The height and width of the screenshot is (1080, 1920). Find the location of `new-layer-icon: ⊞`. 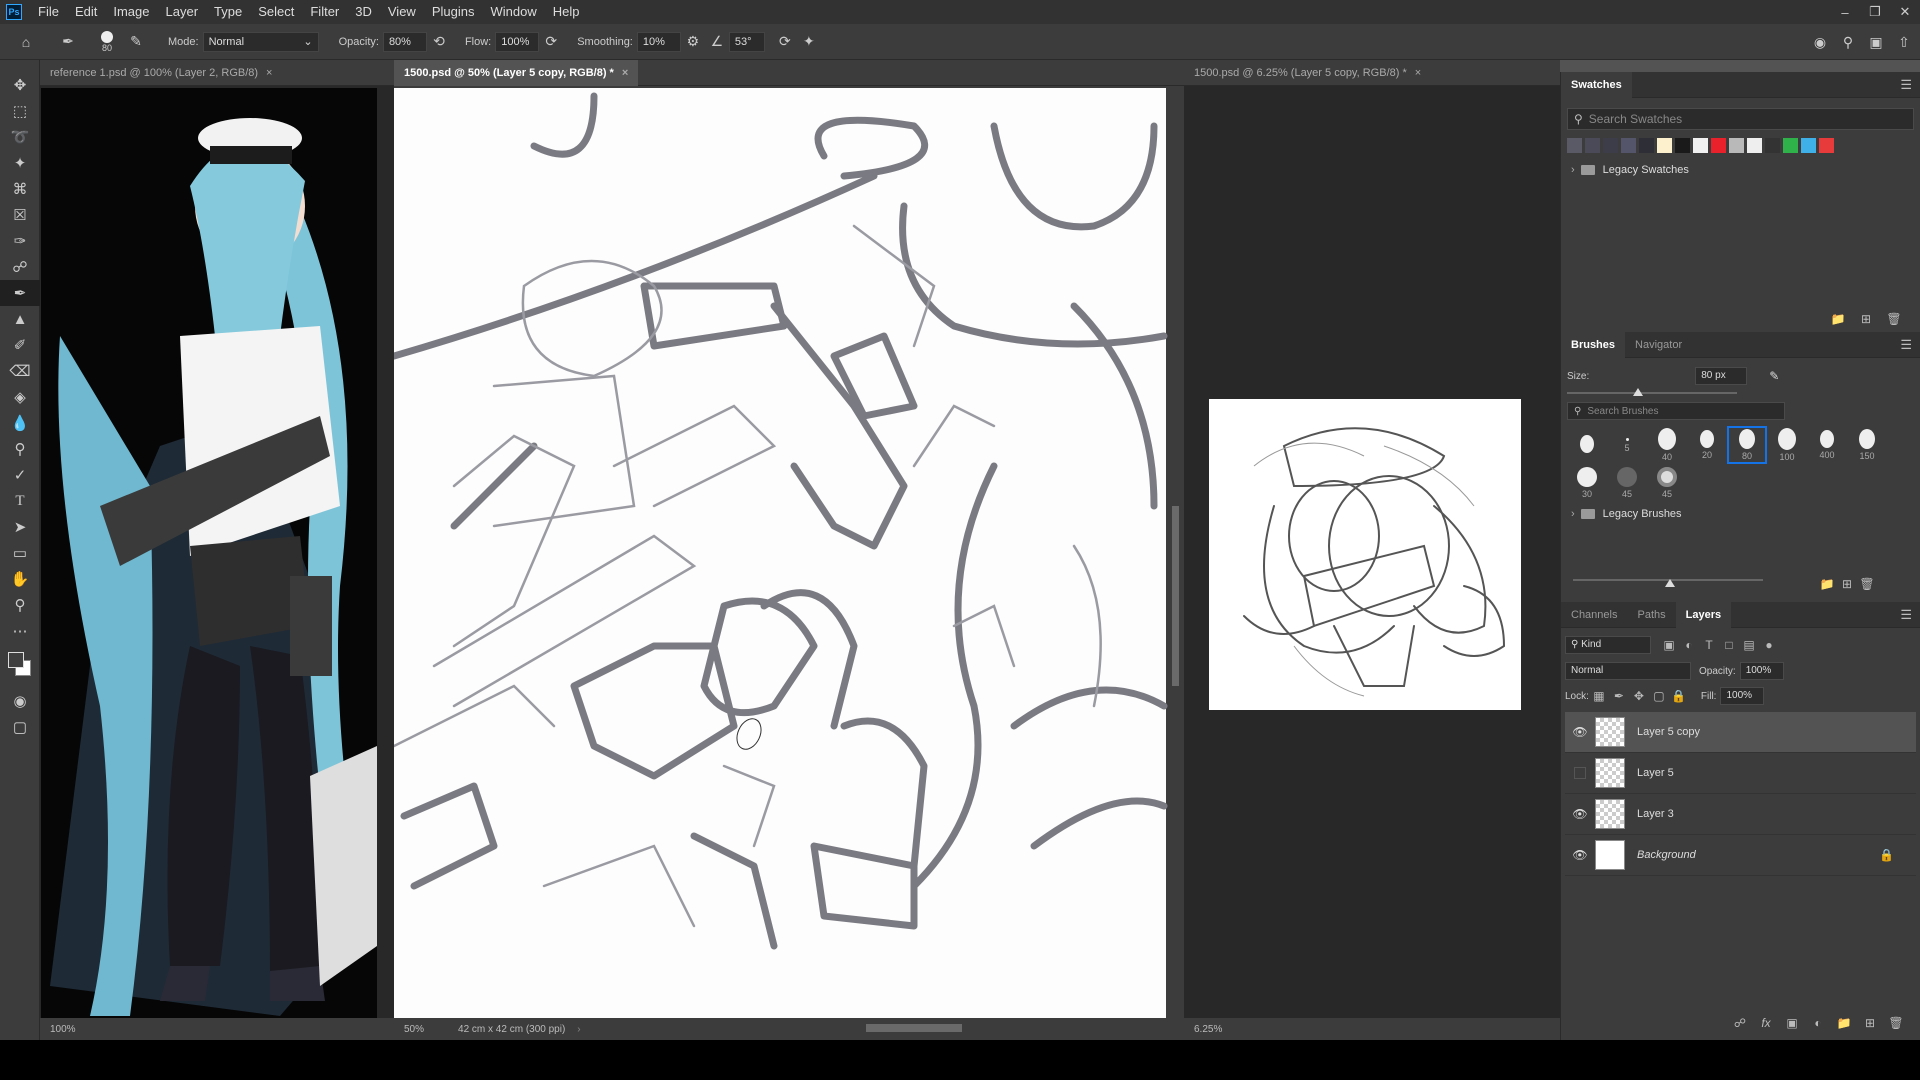

new-layer-icon: ⊞ is located at coordinates (1870, 1023).